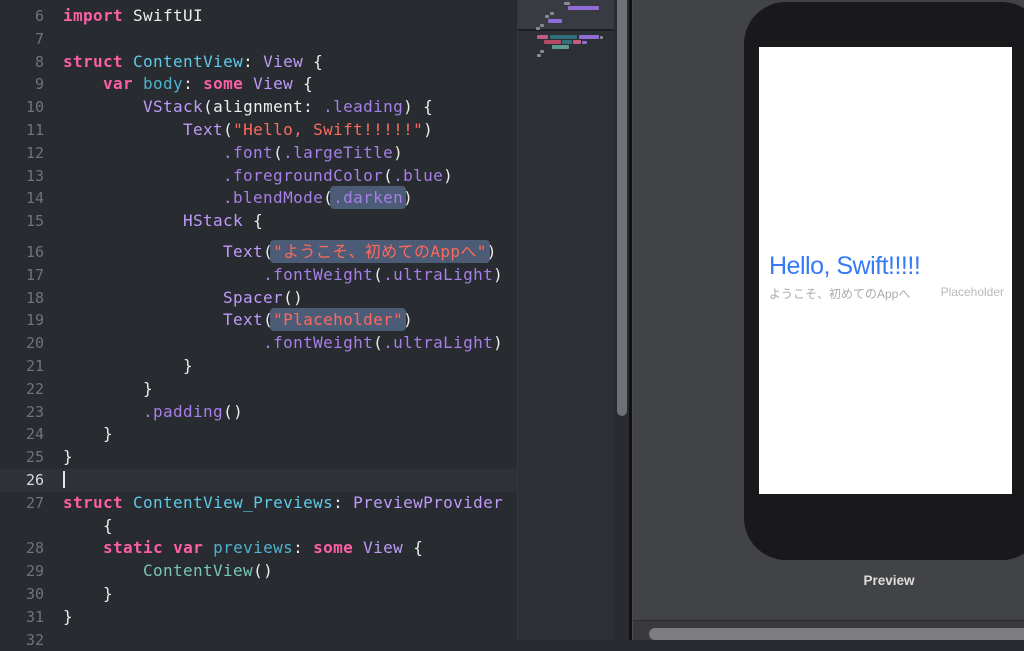 This screenshot has width=1024, height=651. Describe the element at coordinates (258, 221) in the screenshot. I see `code-line: 15 HStack {` at that location.